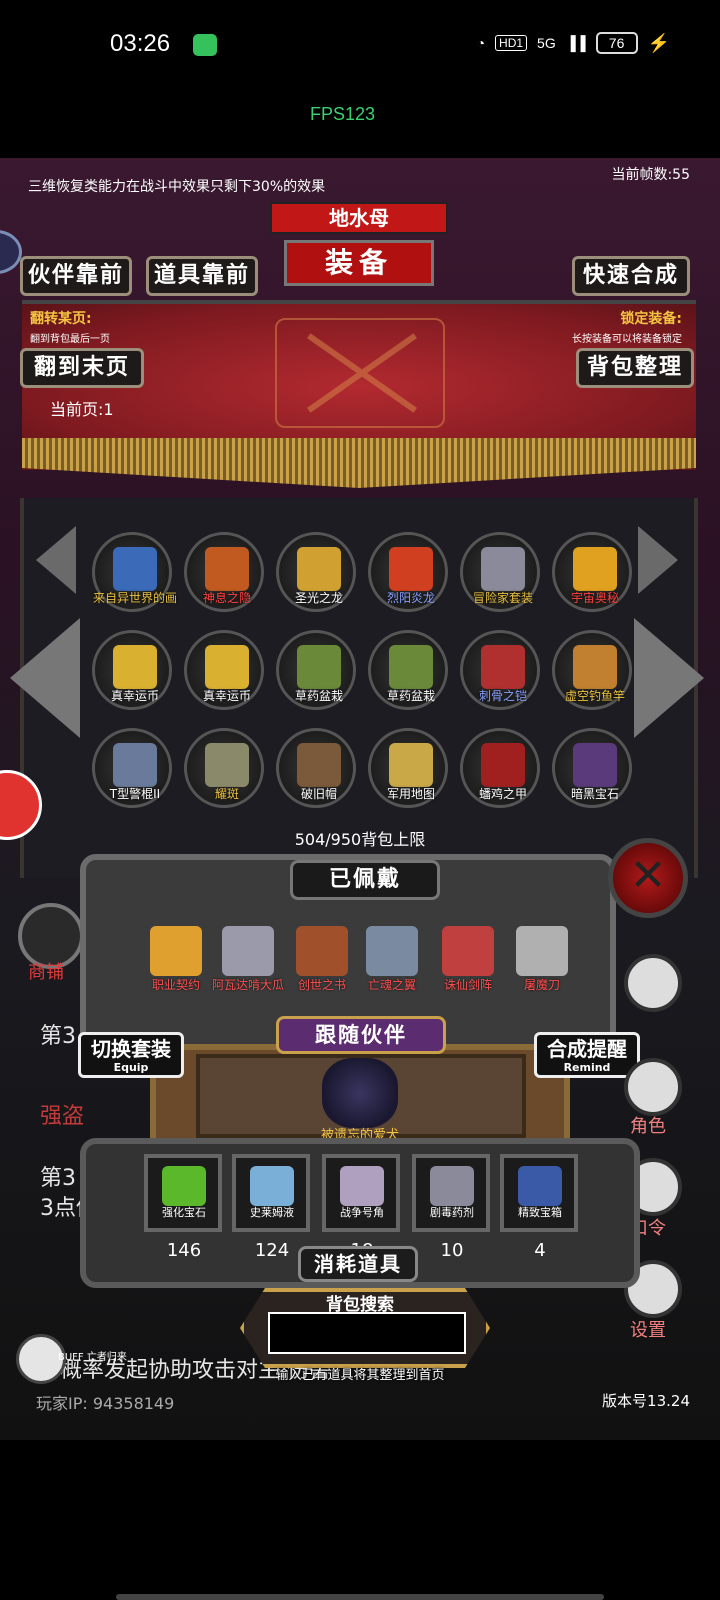  I want to click on shop-label: 商铺, so click(46, 971).